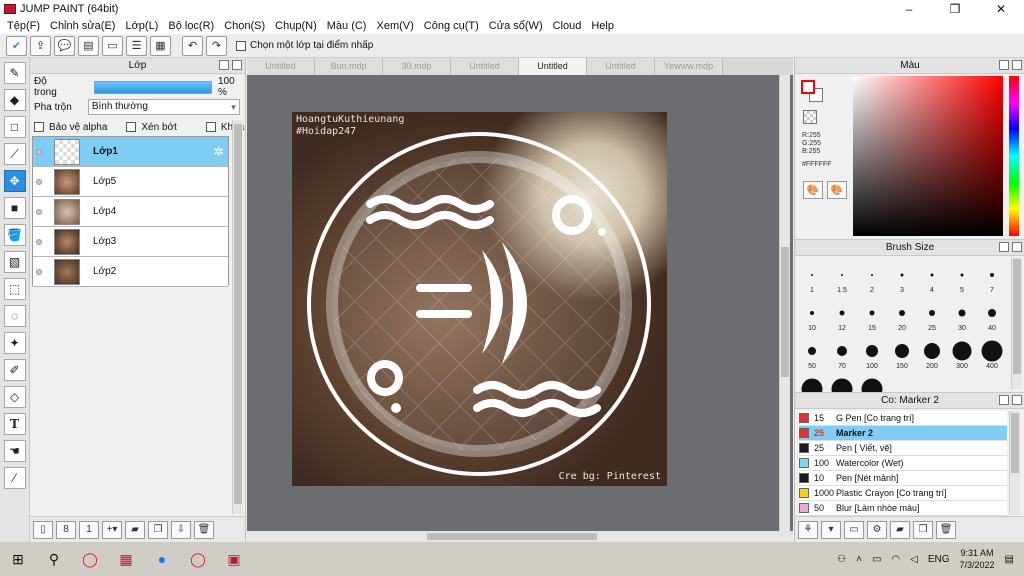  I want to click on menu-item: Tệp(F), so click(23, 26).